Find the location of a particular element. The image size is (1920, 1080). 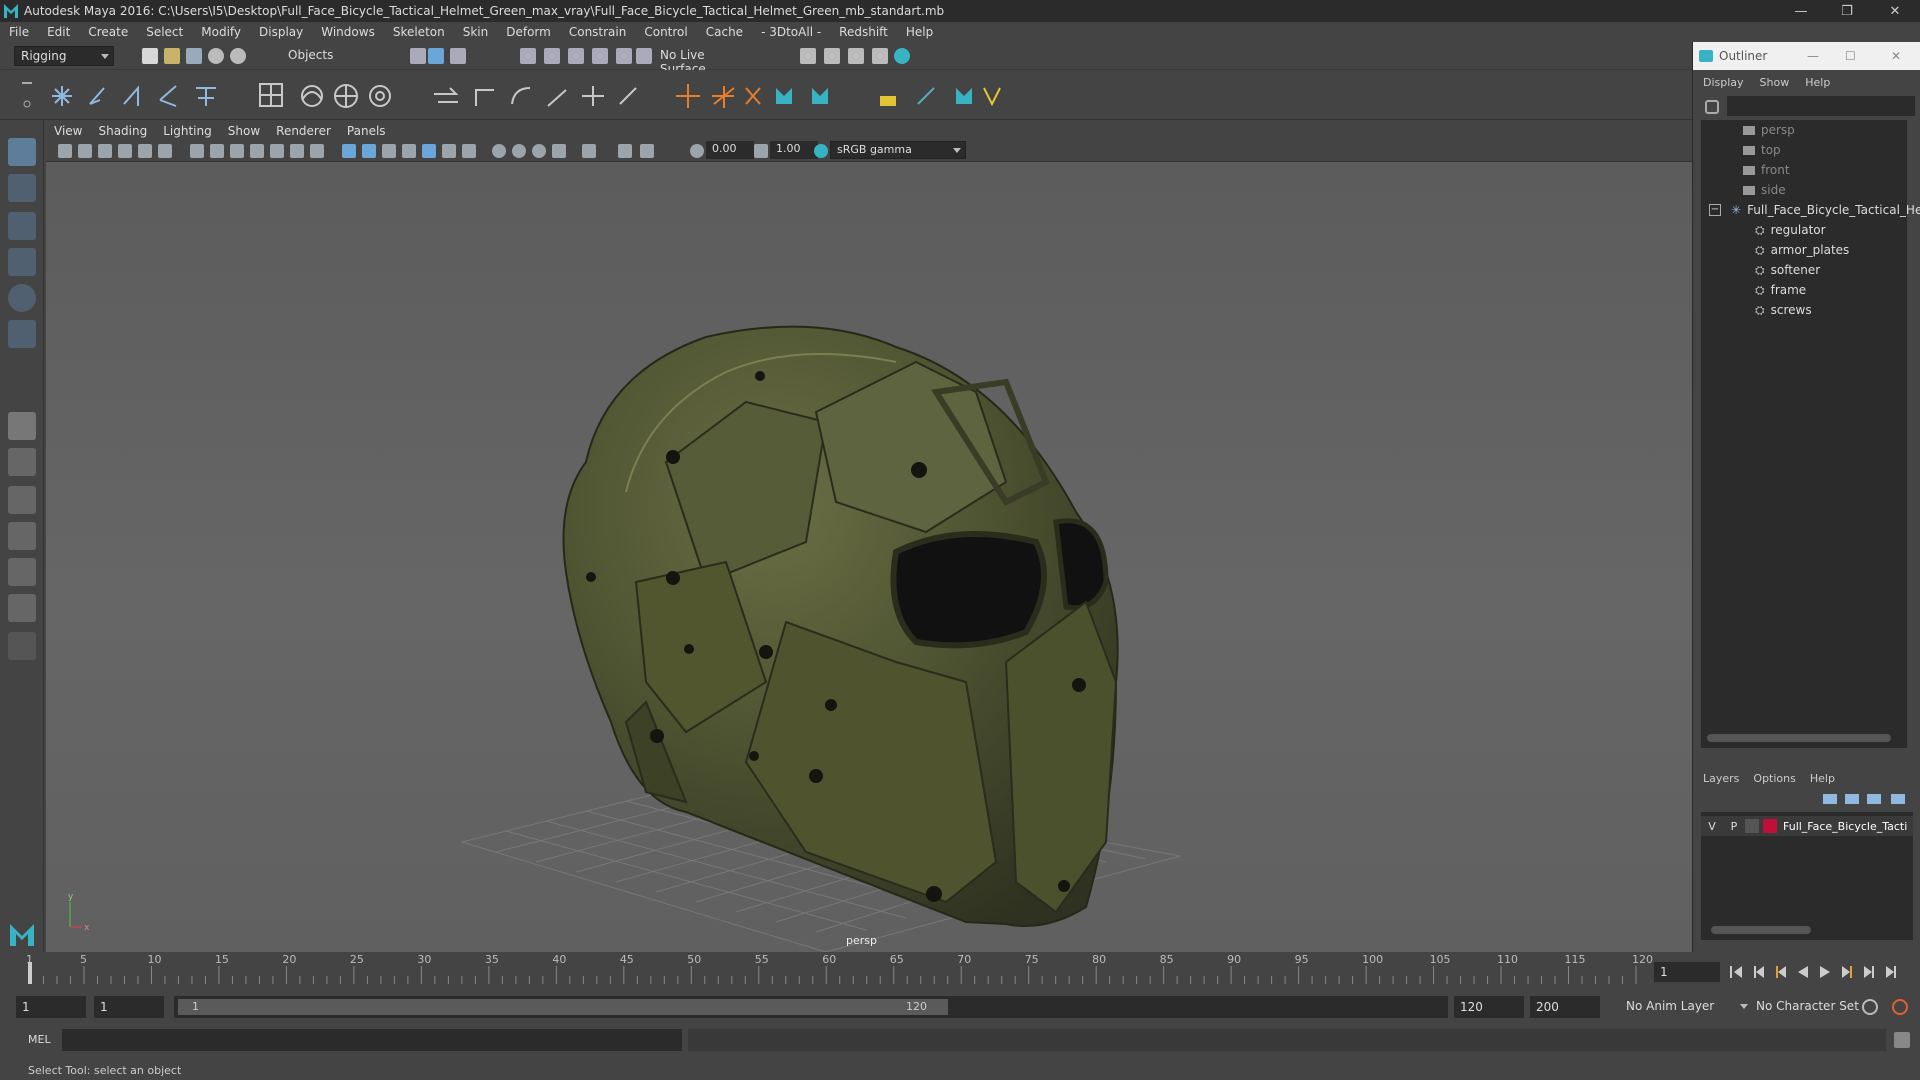

depth-of-field-icon is located at coordinates (539, 151).